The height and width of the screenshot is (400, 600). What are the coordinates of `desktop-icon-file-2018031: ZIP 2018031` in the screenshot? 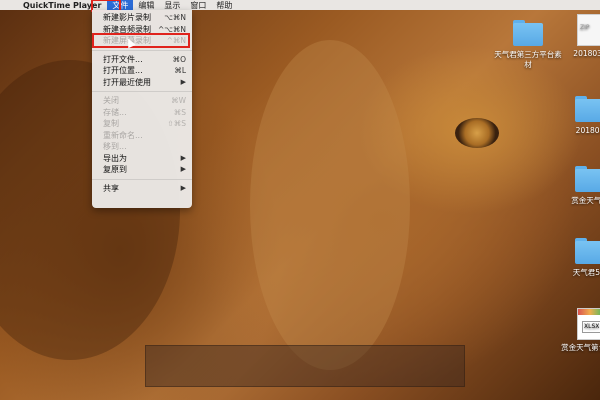 It's located at (578, 36).